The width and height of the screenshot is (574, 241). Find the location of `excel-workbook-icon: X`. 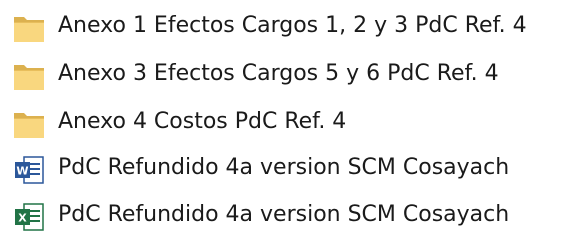

excel-workbook-icon: X is located at coordinates (29, 217).